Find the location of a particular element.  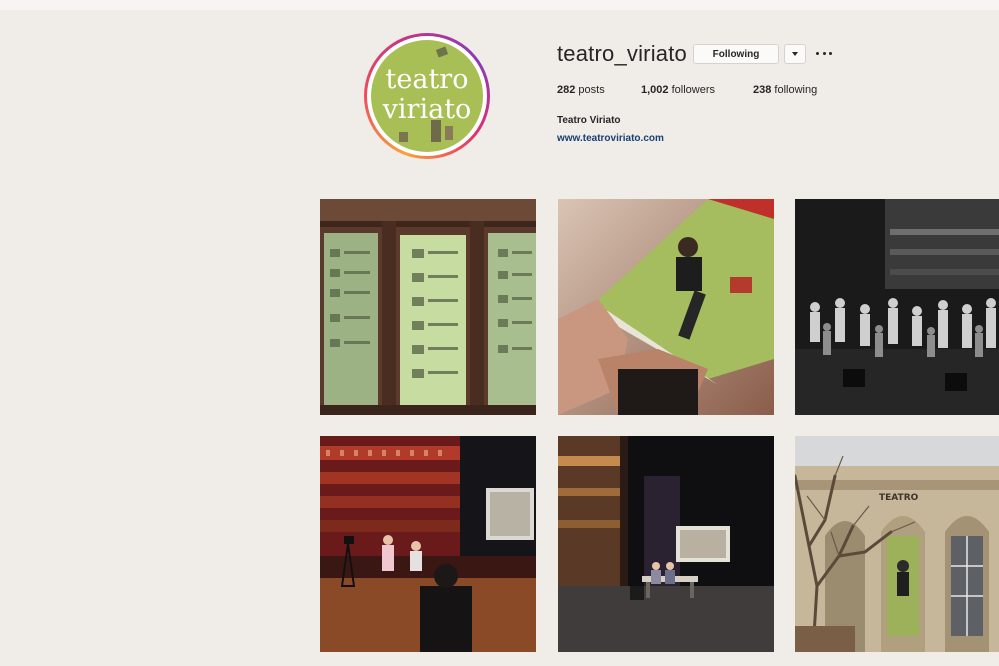

following-stat: 238 following is located at coordinates (785, 90).